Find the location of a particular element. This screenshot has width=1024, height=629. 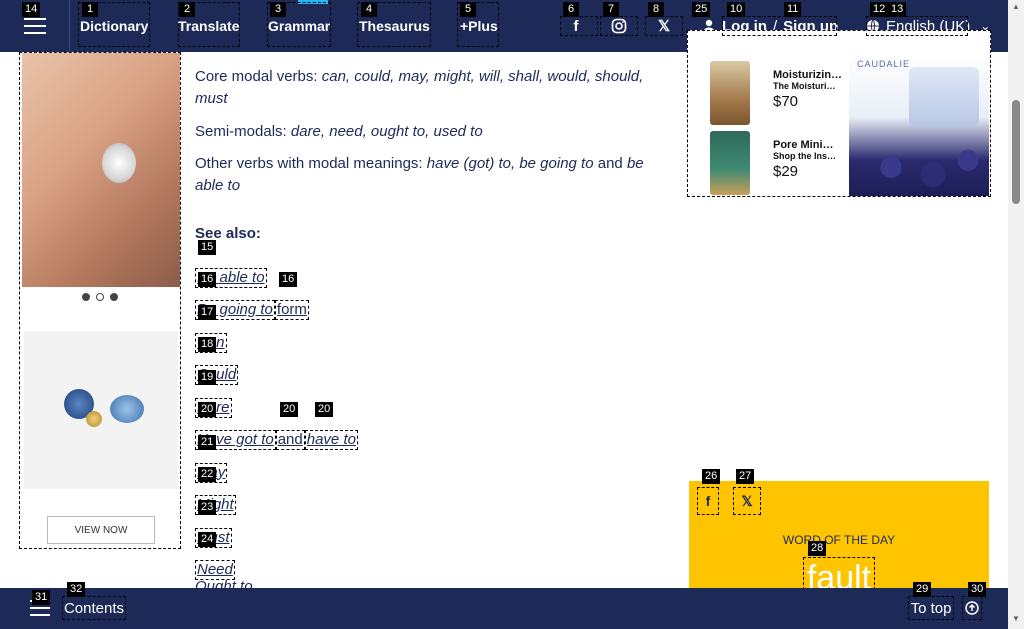

left-advertisement: VIEW NOW is located at coordinates (100, 300).